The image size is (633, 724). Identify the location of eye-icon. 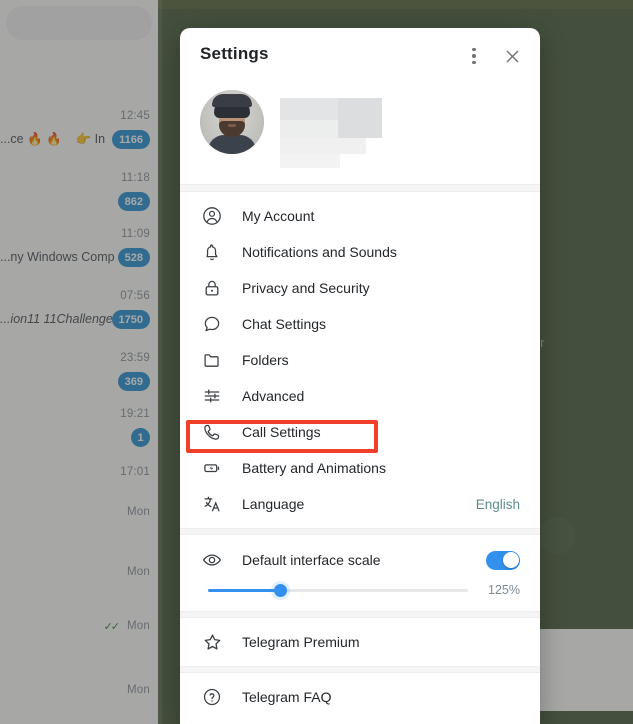
(212, 560).